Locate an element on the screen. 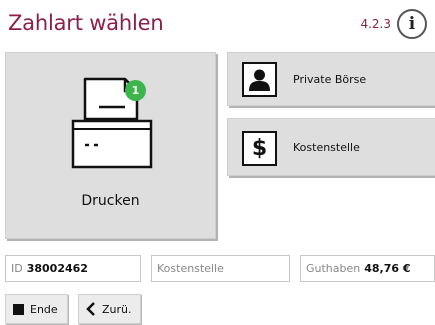  chevron-left-icon is located at coordinates (91, 309).